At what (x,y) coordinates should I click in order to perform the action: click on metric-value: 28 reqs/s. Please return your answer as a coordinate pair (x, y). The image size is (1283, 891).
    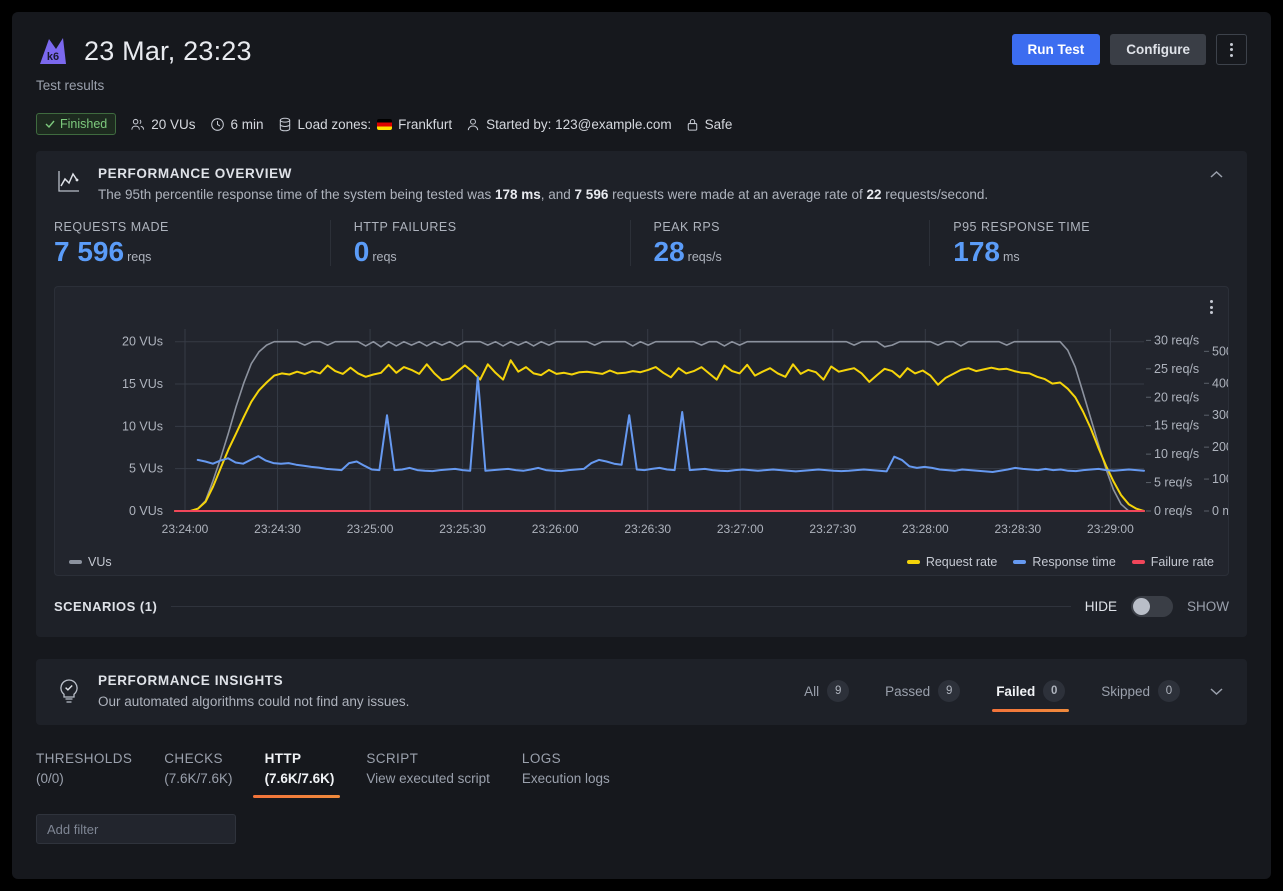
    Looking at the image, I should click on (687, 252).